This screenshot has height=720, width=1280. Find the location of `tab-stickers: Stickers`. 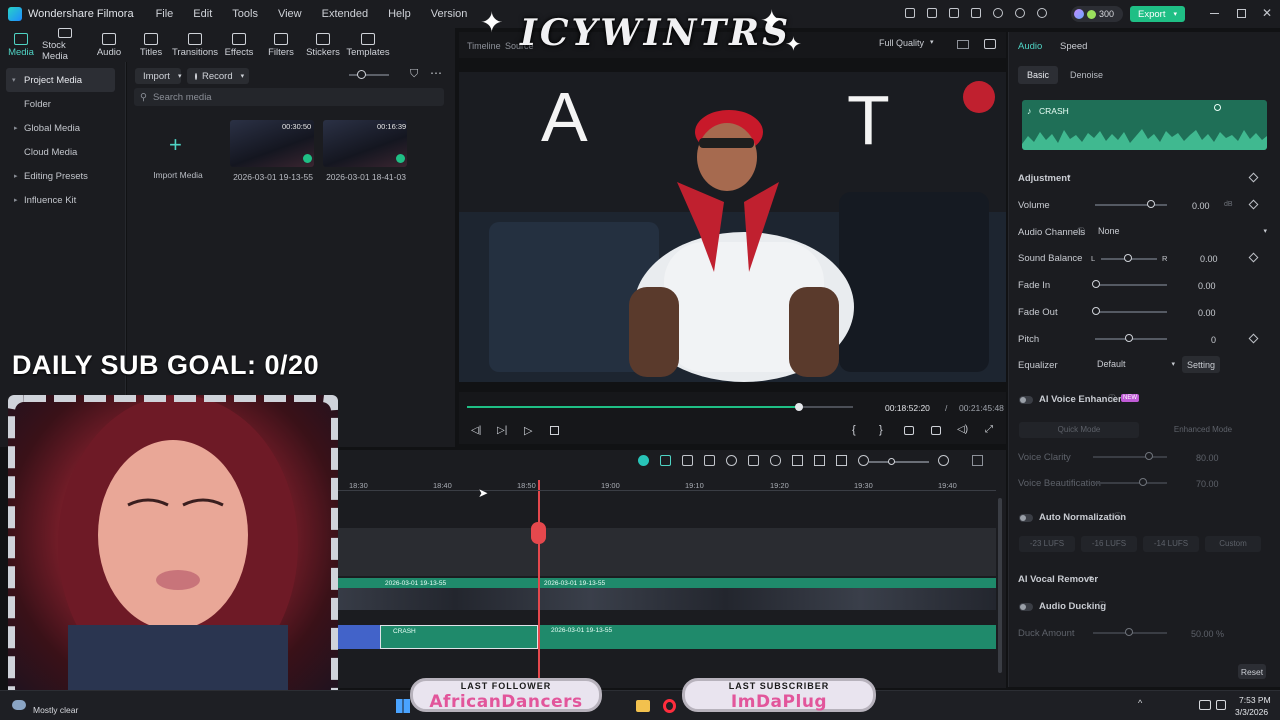

tab-stickers: Stickers is located at coordinates (323, 45).